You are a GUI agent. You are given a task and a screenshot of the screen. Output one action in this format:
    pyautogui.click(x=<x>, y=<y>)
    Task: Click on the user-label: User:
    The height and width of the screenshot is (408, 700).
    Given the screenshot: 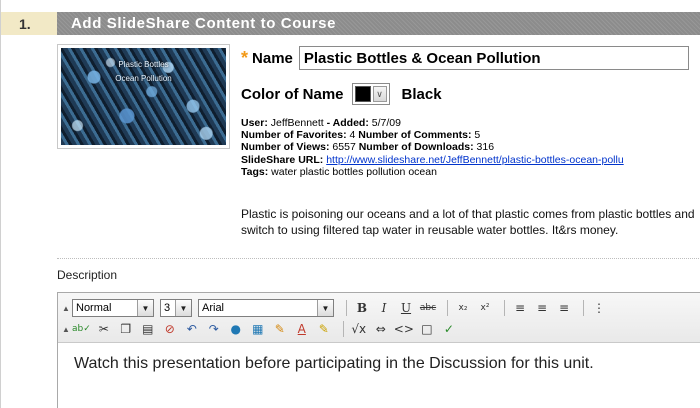 What is the action you would take?
    pyautogui.click(x=254, y=123)
    